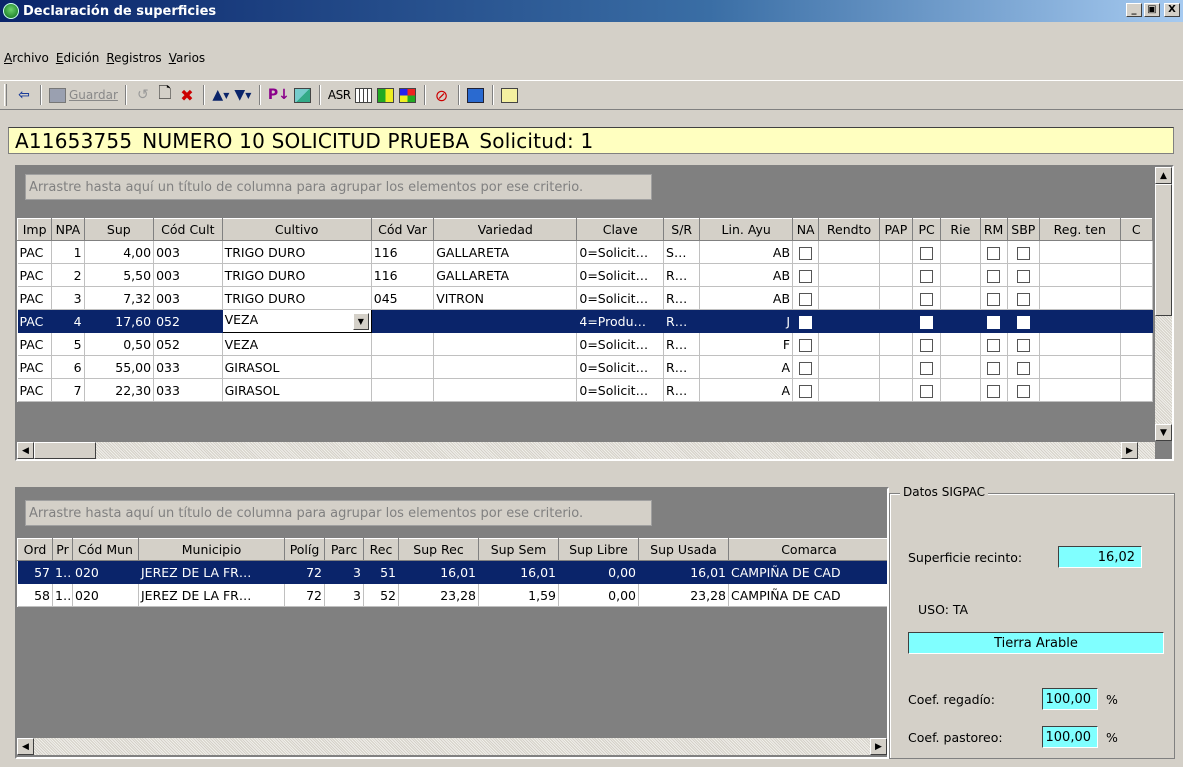  Describe the element at coordinates (11, 11) in the screenshot. I see `app-icon` at that location.